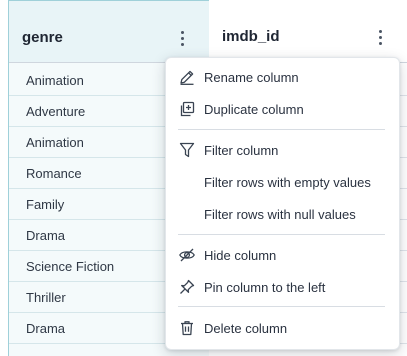 This screenshot has width=407, height=356. I want to click on column-header-imdb-id: imdb_id, so click(308, 31).